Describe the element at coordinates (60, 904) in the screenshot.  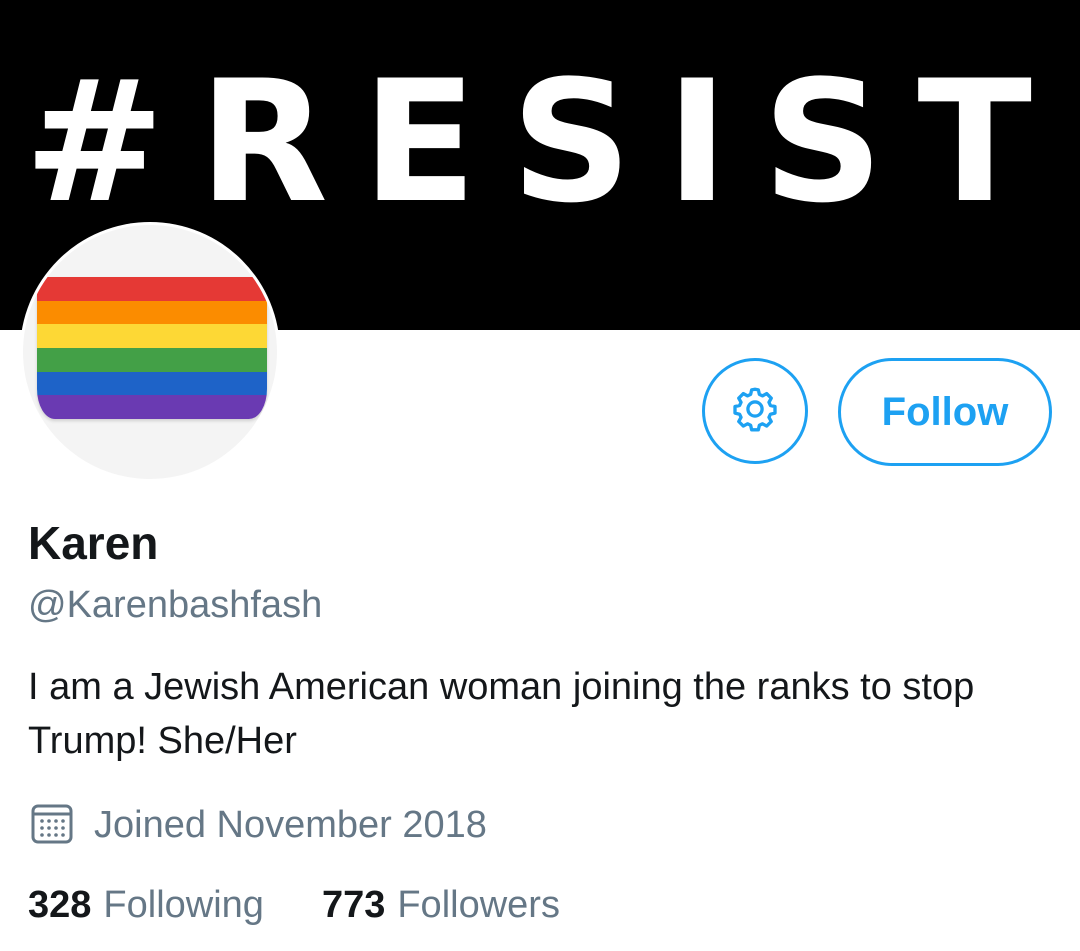
I see `following-count: 328` at that location.